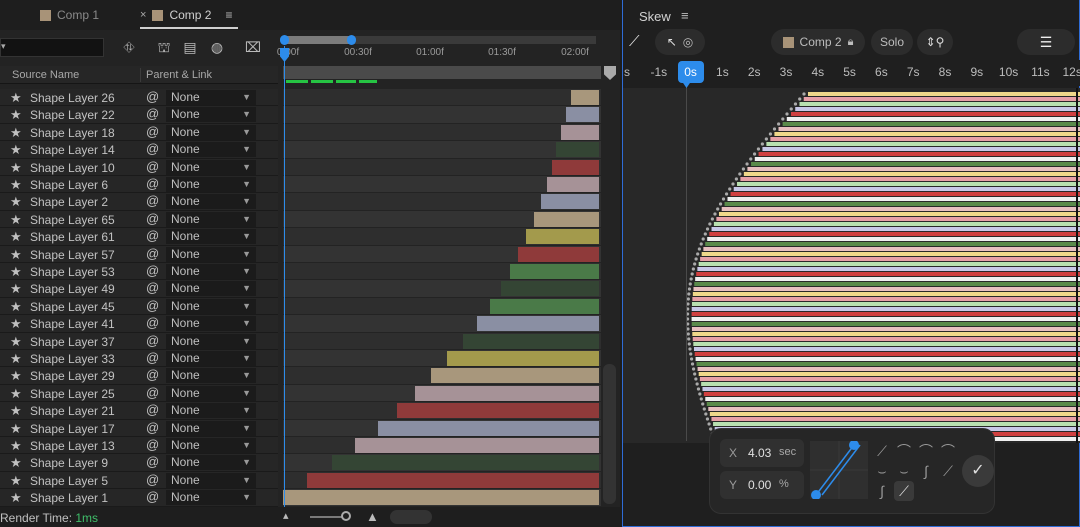  I want to click on layer-row: ★ Shape Layer 29 @ None ▼, so click(139, 376).